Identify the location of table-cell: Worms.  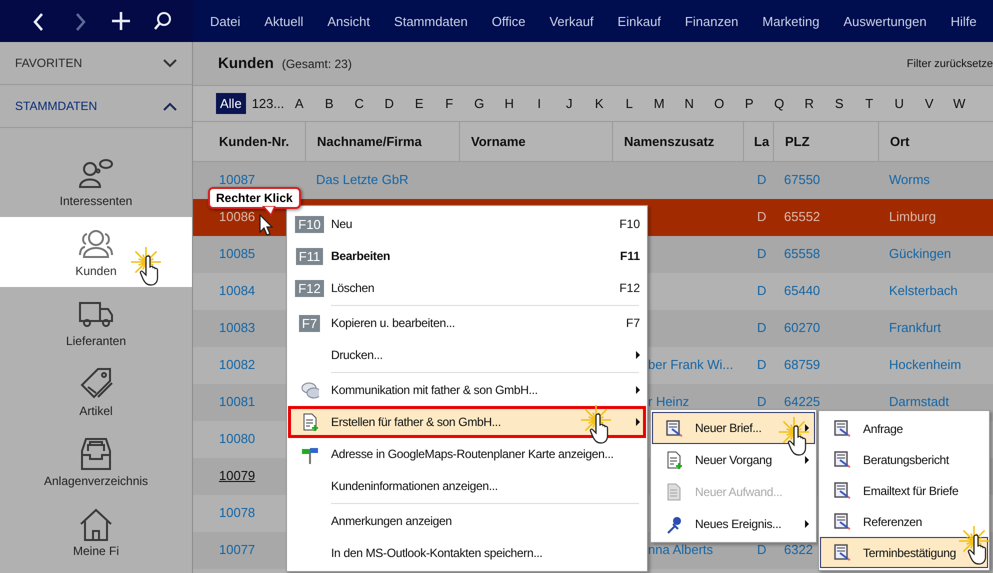
(909, 179).